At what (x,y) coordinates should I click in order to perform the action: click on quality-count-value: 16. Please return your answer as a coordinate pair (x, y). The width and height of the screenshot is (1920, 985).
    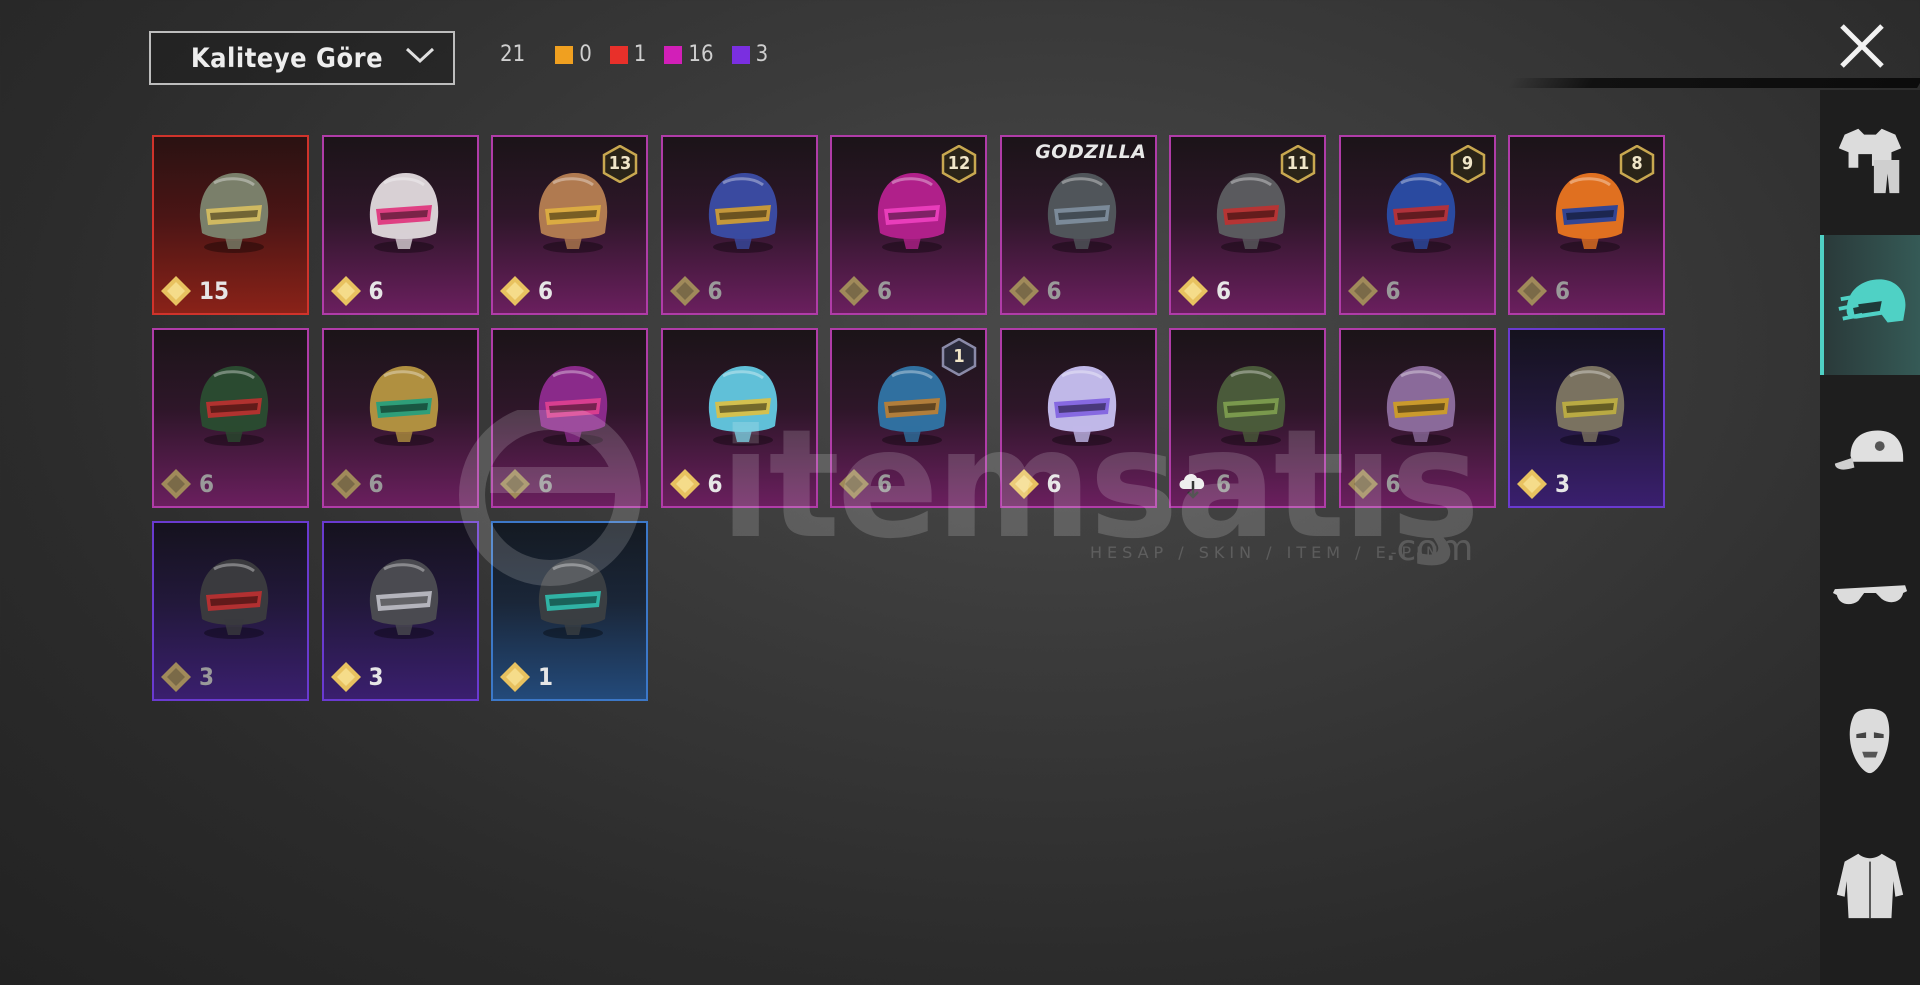
    Looking at the image, I should click on (701, 54).